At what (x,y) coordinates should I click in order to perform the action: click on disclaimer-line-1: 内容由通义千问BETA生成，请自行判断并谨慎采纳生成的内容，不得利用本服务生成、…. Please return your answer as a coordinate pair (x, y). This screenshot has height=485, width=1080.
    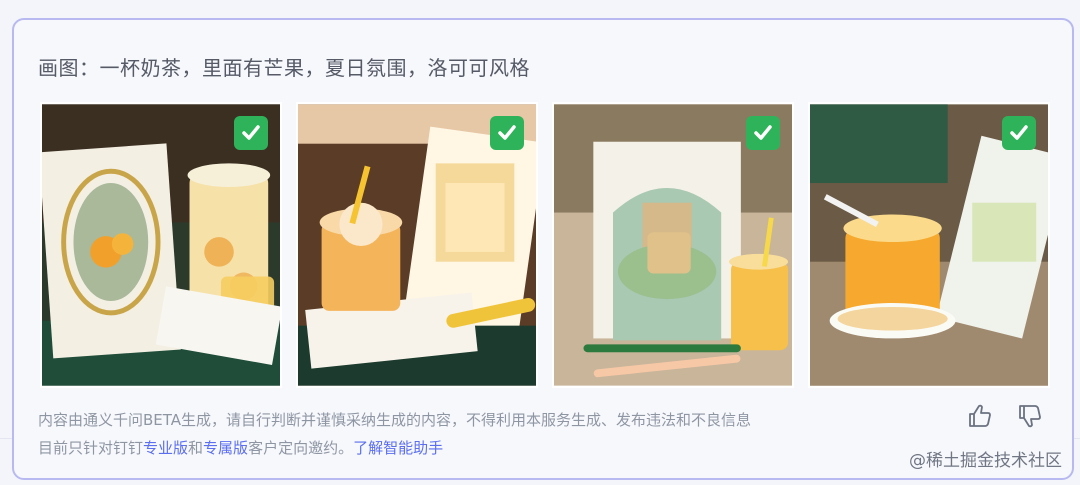
    Looking at the image, I should click on (395, 420).